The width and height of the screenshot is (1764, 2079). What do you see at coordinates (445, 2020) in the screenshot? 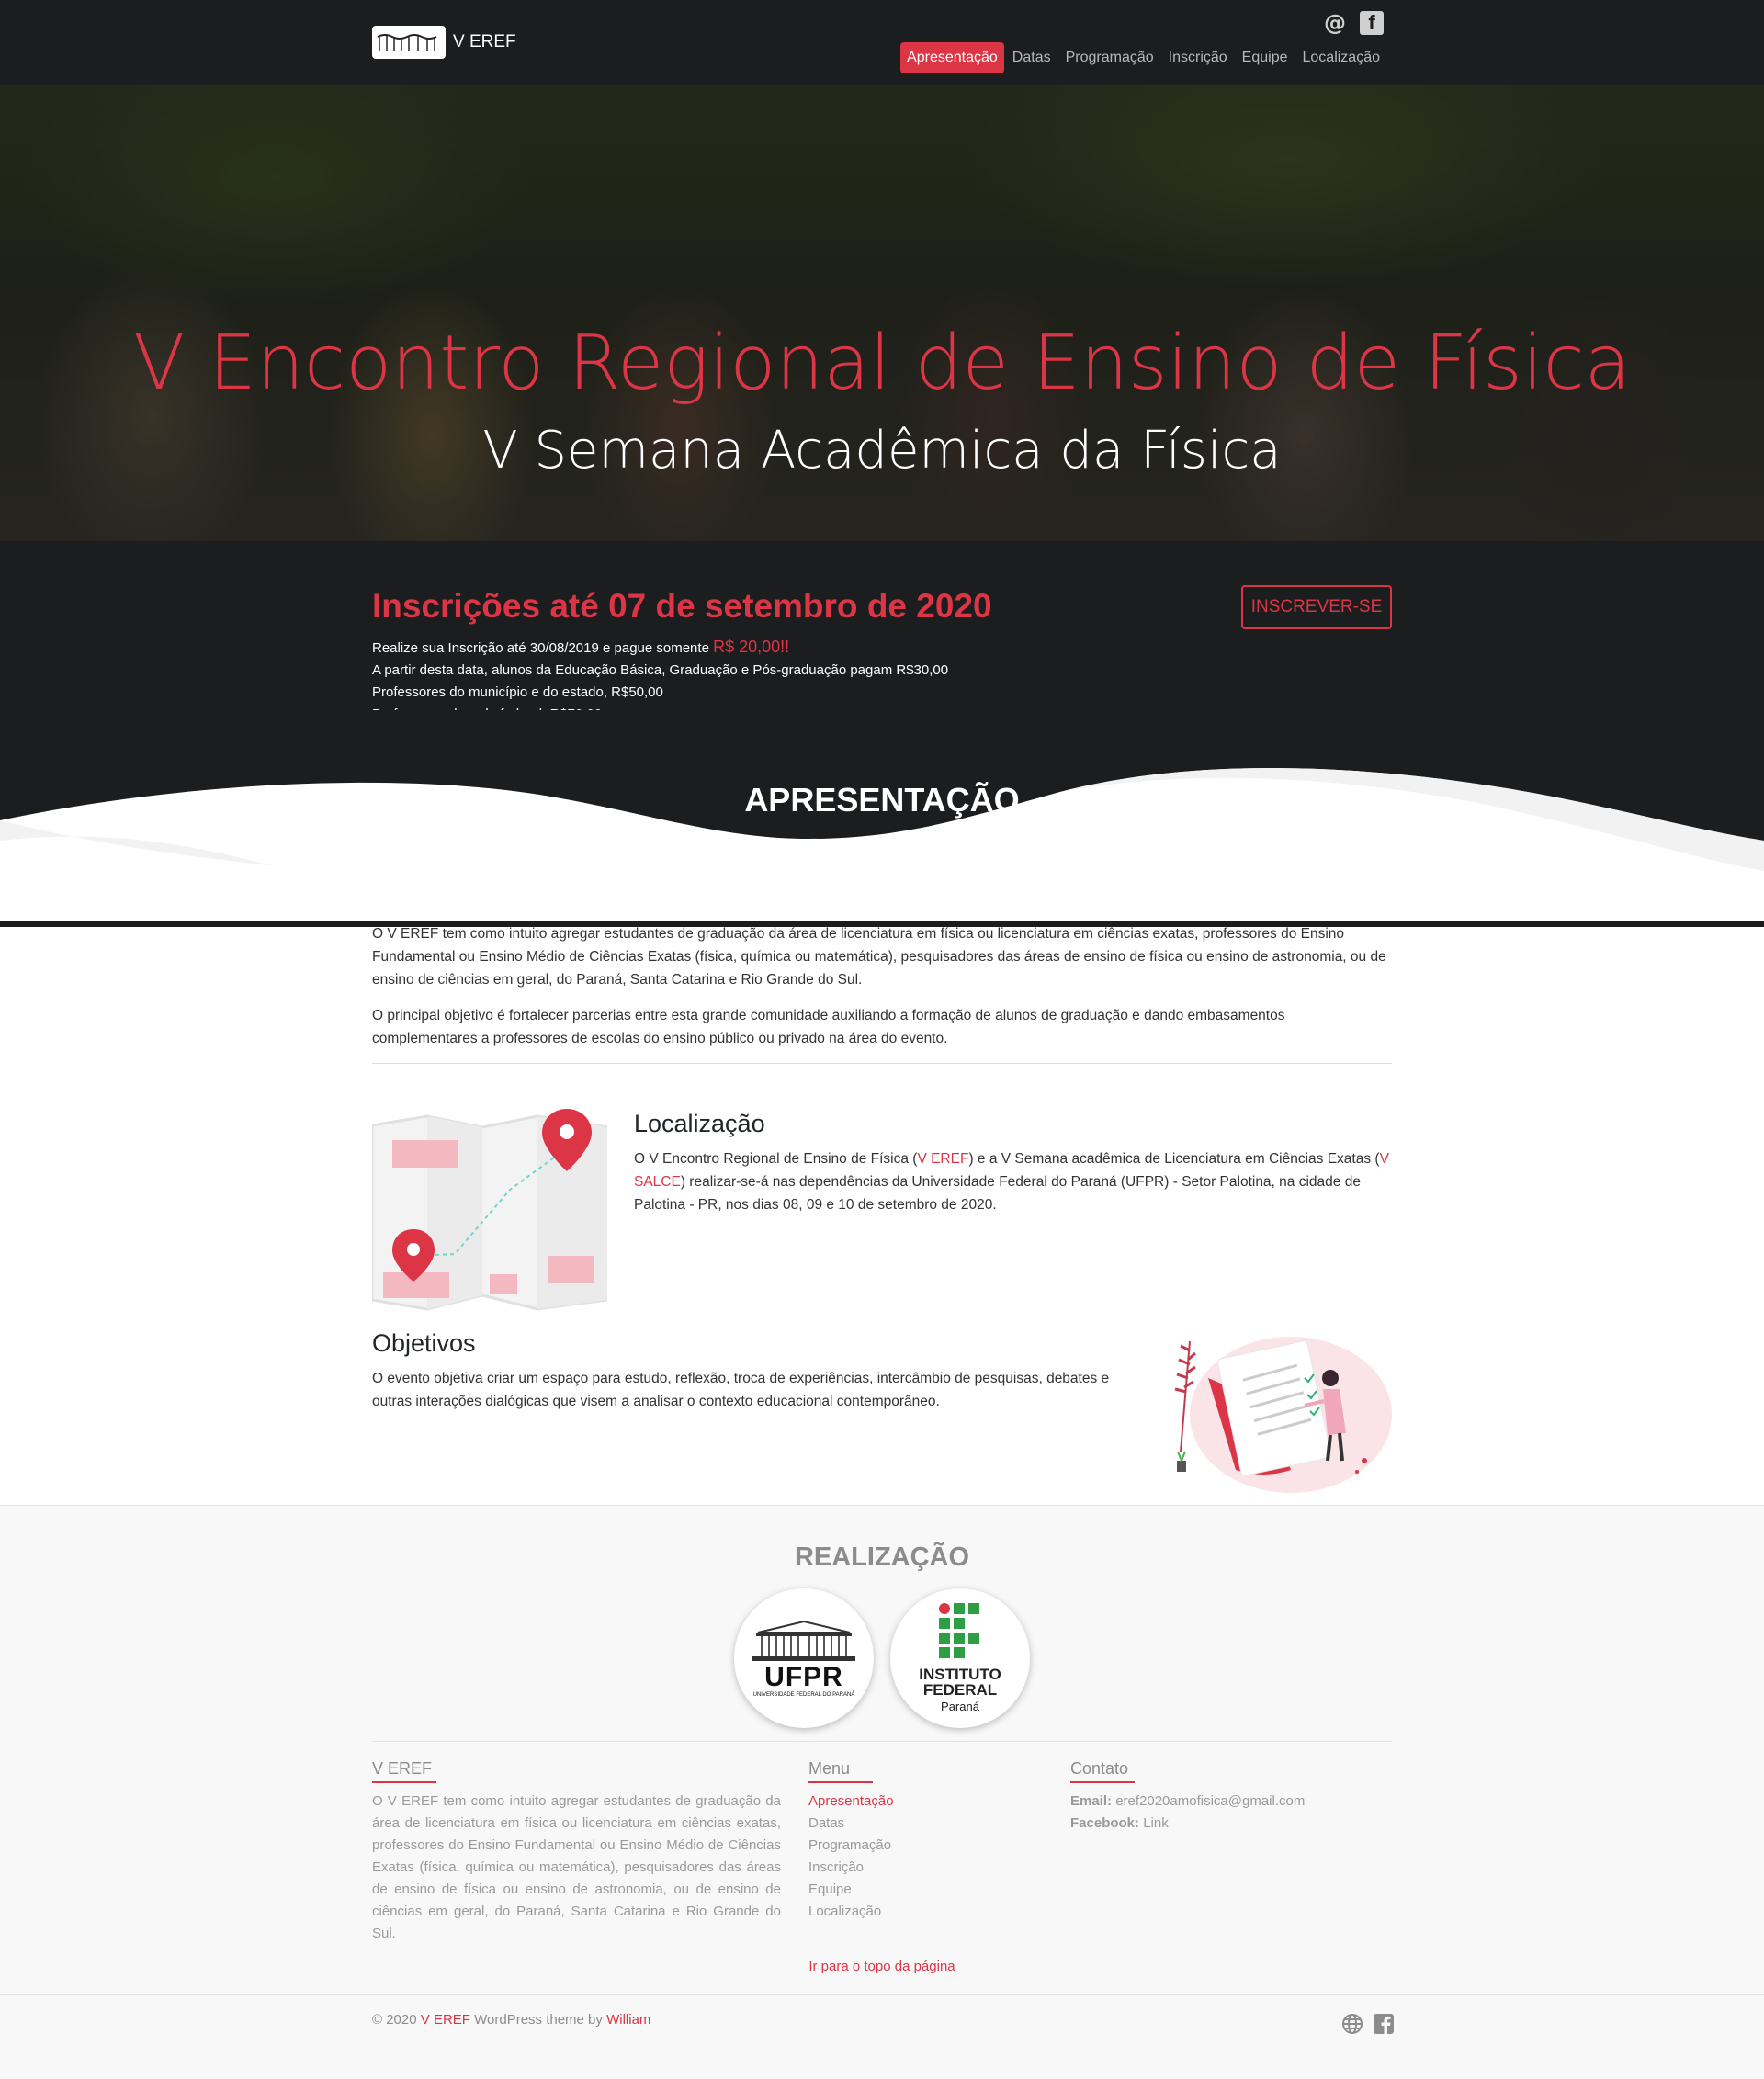
I see `copyright-brand-link: V EREF` at bounding box center [445, 2020].